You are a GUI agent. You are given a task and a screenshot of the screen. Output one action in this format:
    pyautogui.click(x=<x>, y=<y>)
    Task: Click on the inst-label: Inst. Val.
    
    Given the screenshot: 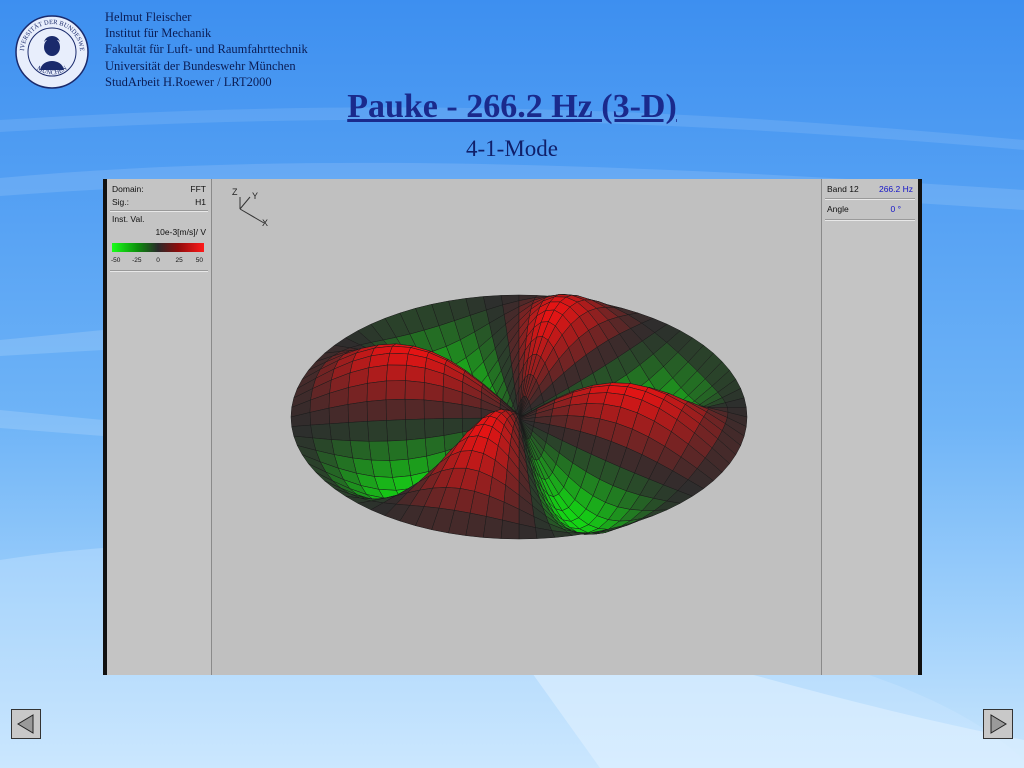 What is the action you would take?
    pyautogui.click(x=128, y=219)
    